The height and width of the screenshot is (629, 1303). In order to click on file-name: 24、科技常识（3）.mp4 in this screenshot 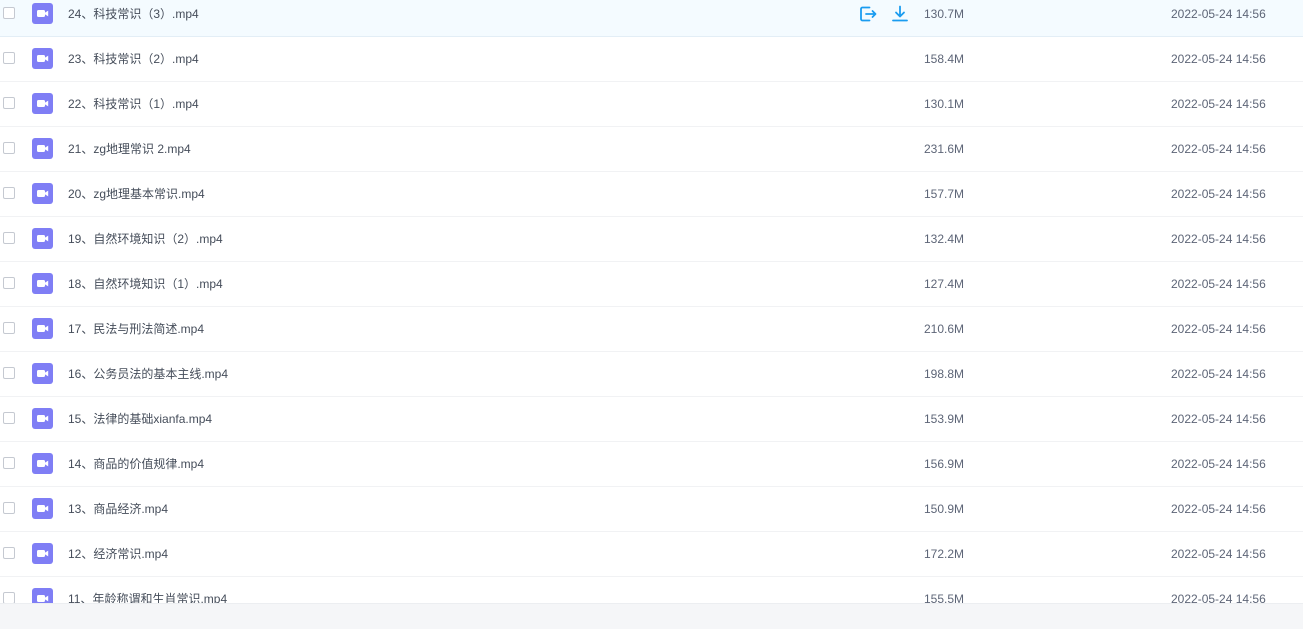, I will do `click(133, 14)`.